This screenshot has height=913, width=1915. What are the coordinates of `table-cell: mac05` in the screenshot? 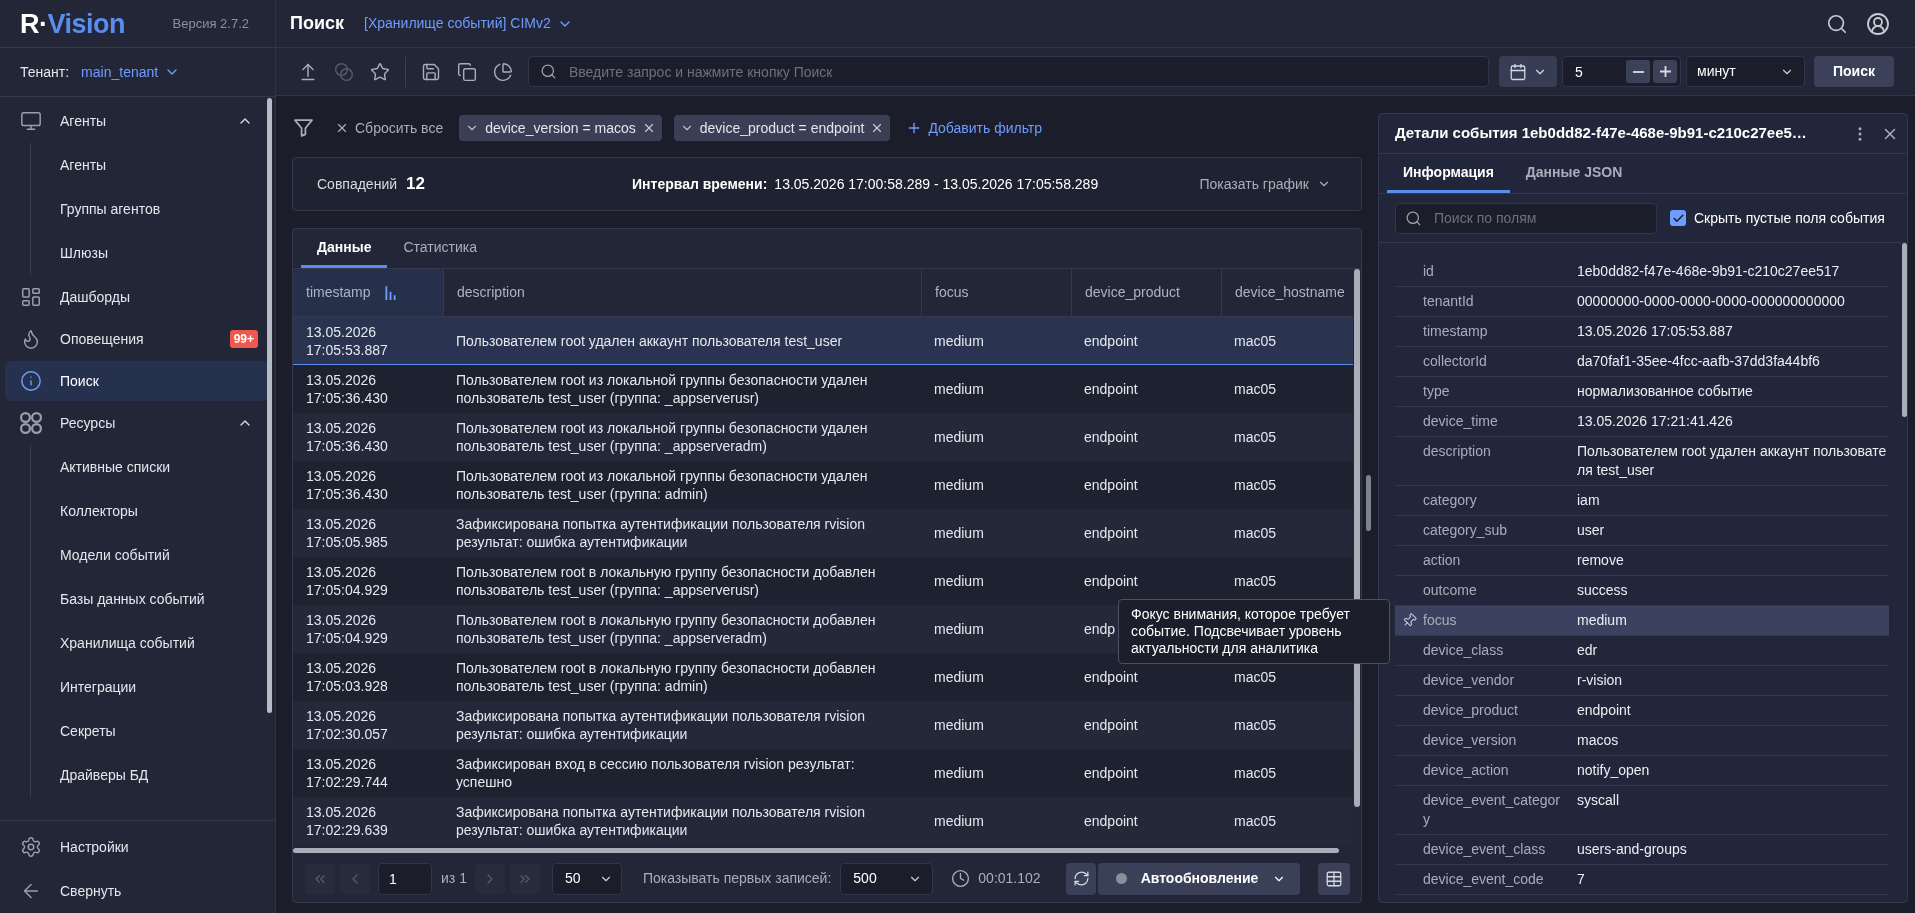 It's located at (1255, 389).